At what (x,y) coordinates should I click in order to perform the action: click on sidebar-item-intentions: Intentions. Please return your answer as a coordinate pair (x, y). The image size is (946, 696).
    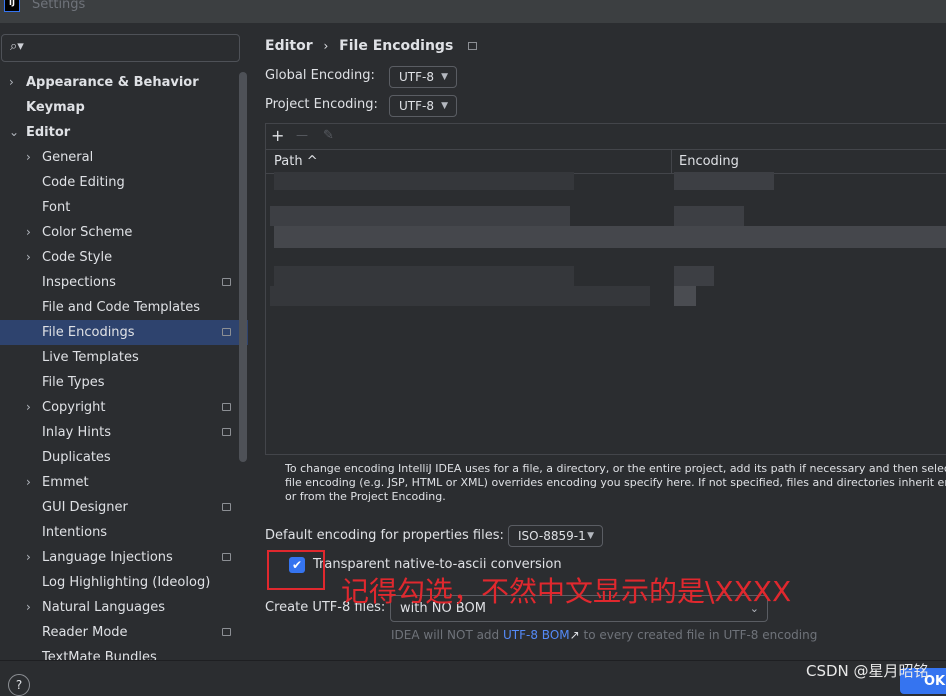
    Looking at the image, I should click on (124, 532).